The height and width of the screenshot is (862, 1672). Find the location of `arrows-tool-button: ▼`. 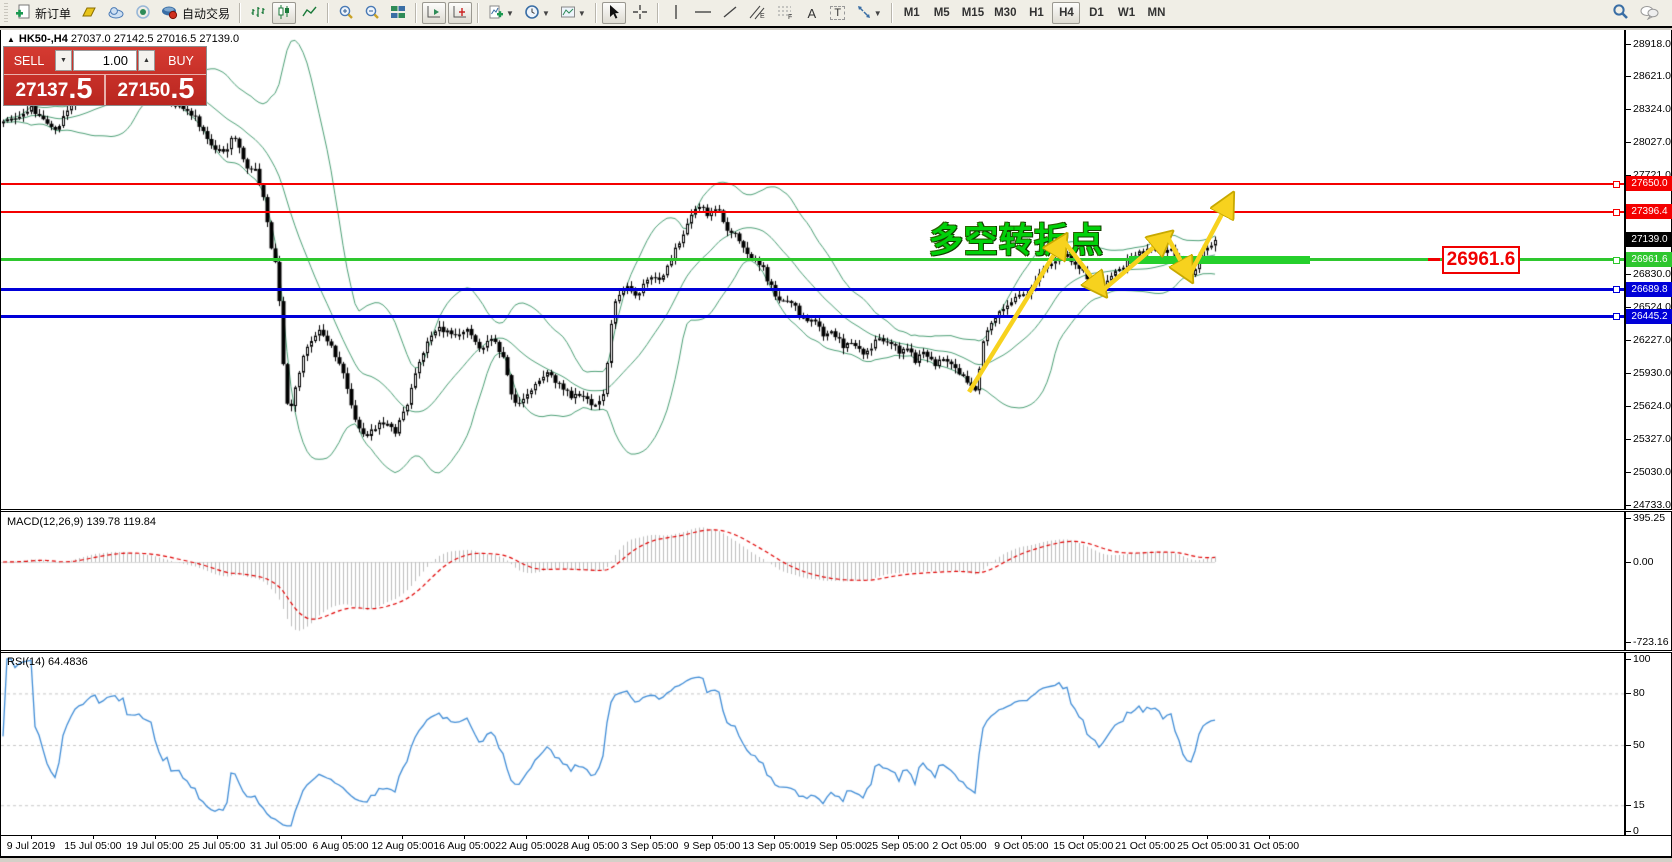

arrows-tool-button: ▼ is located at coordinates (869, 13).